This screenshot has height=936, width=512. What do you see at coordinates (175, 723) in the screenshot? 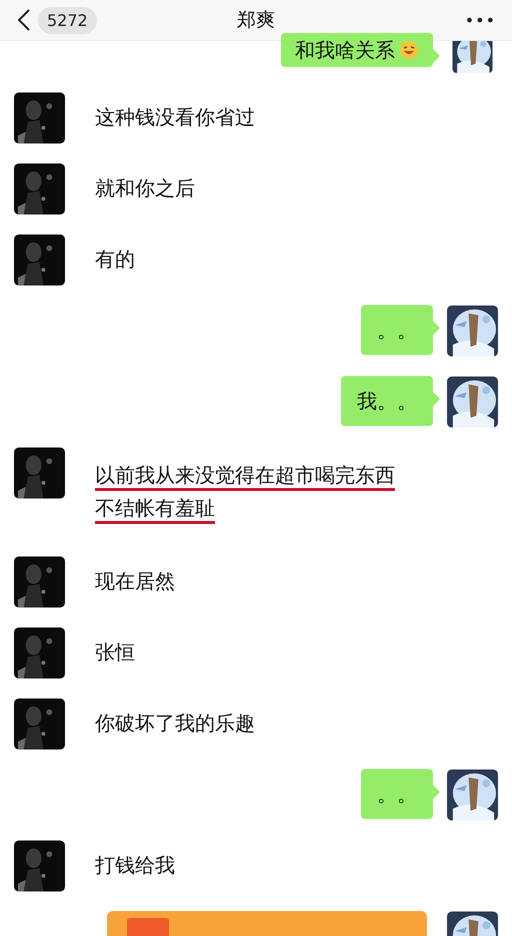
I see `message-text: 你破坏了我的乐趣` at bounding box center [175, 723].